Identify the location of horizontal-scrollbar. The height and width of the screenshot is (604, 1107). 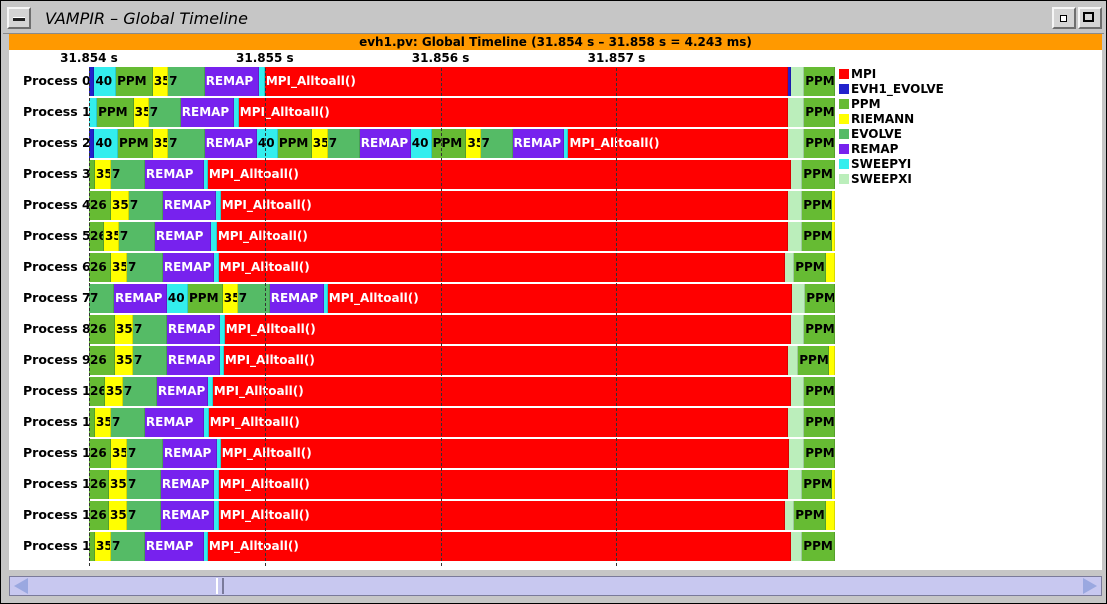
(555, 586).